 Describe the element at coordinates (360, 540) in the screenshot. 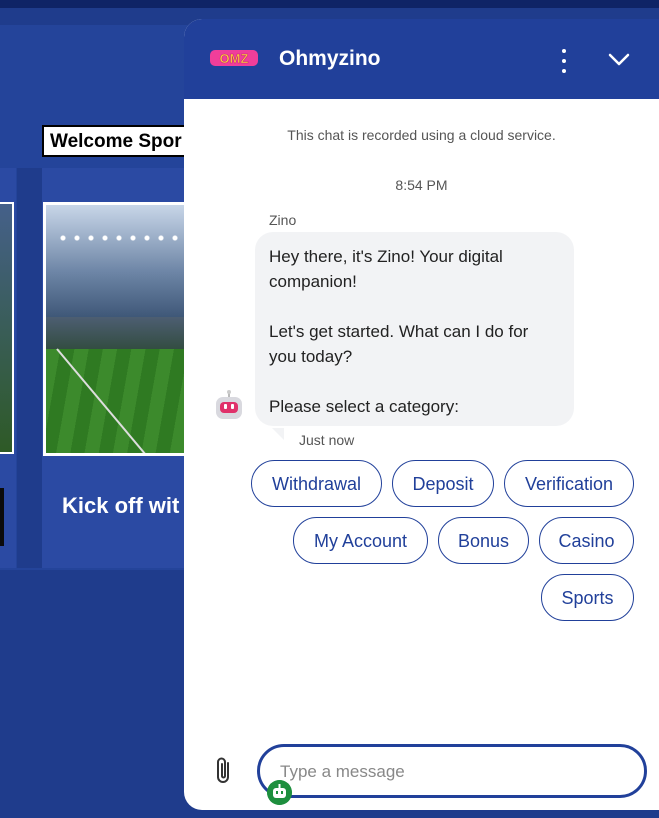

I see `category-my-account-button: My Account` at that location.